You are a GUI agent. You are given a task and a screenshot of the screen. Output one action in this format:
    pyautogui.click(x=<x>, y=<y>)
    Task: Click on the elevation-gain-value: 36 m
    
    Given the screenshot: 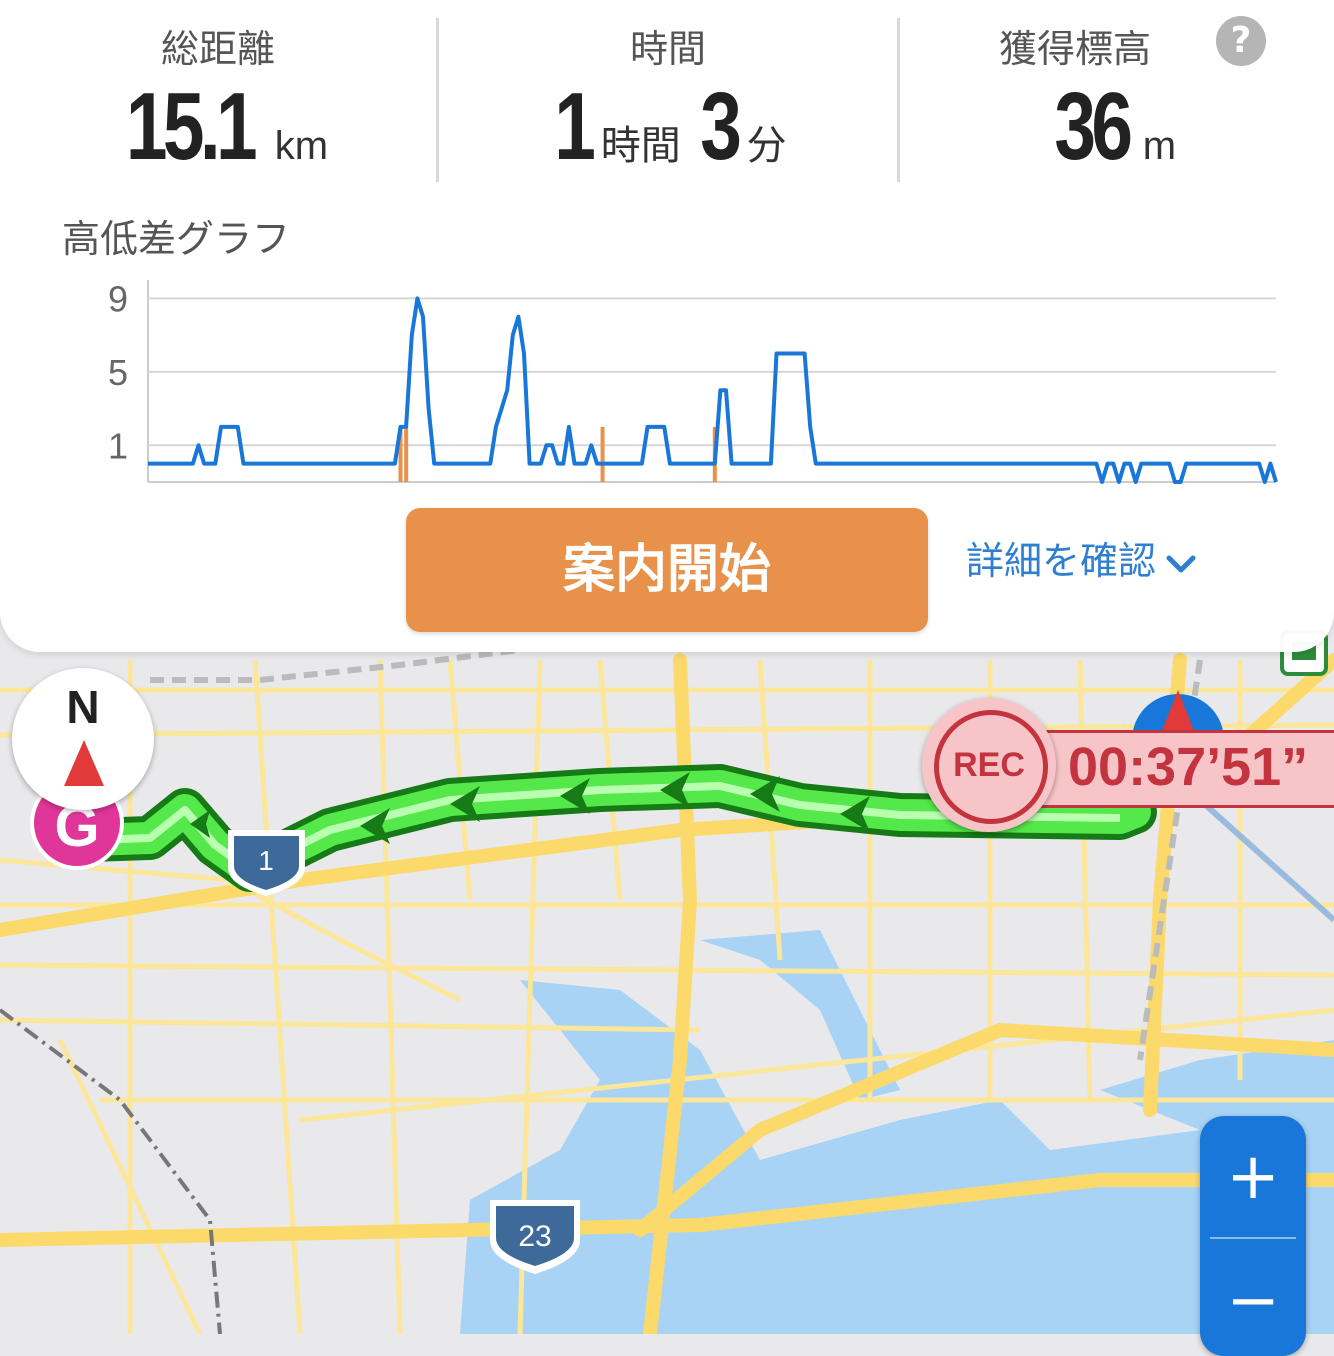 What is the action you would take?
    pyautogui.click(x=1110, y=127)
    